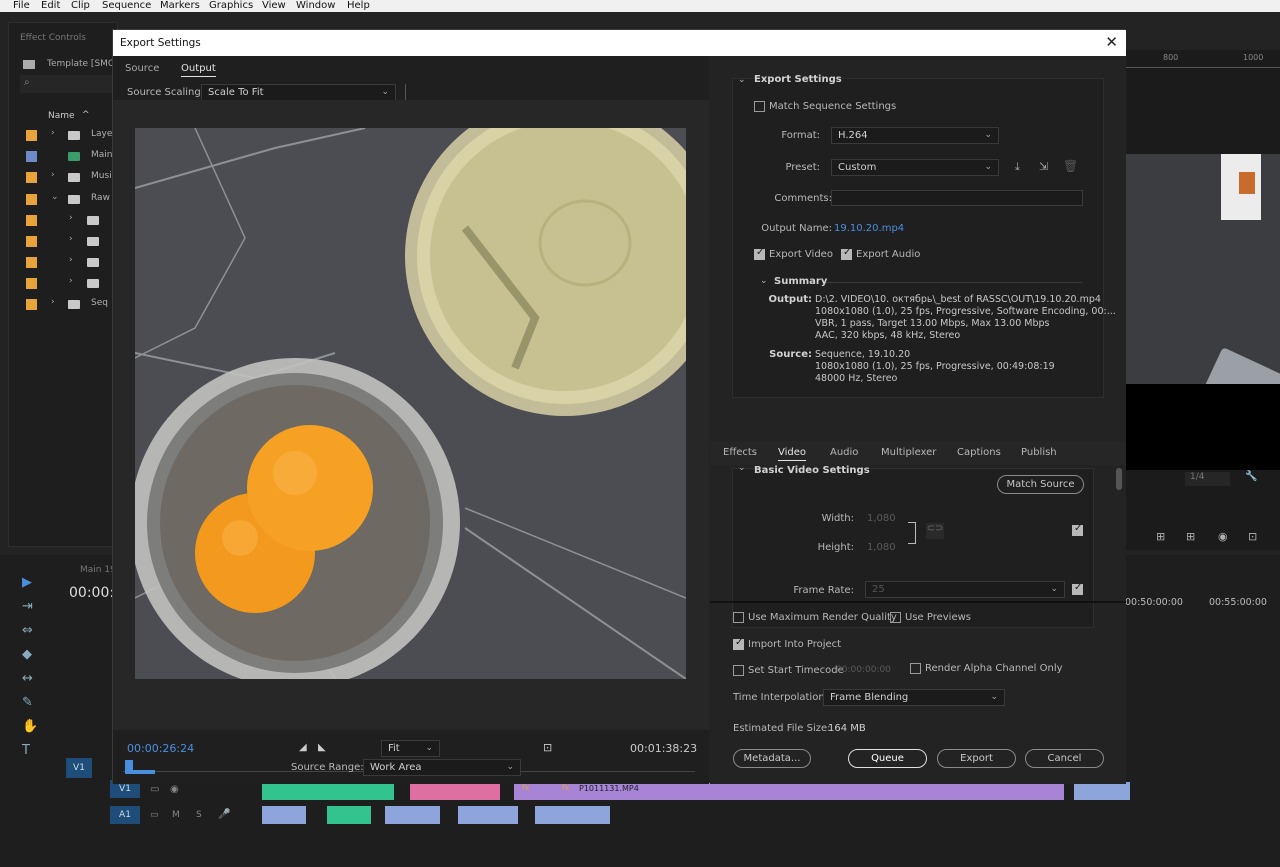 The height and width of the screenshot is (867, 1280). What do you see at coordinates (176, 815) in the screenshot?
I see `mute-icon: M` at bounding box center [176, 815].